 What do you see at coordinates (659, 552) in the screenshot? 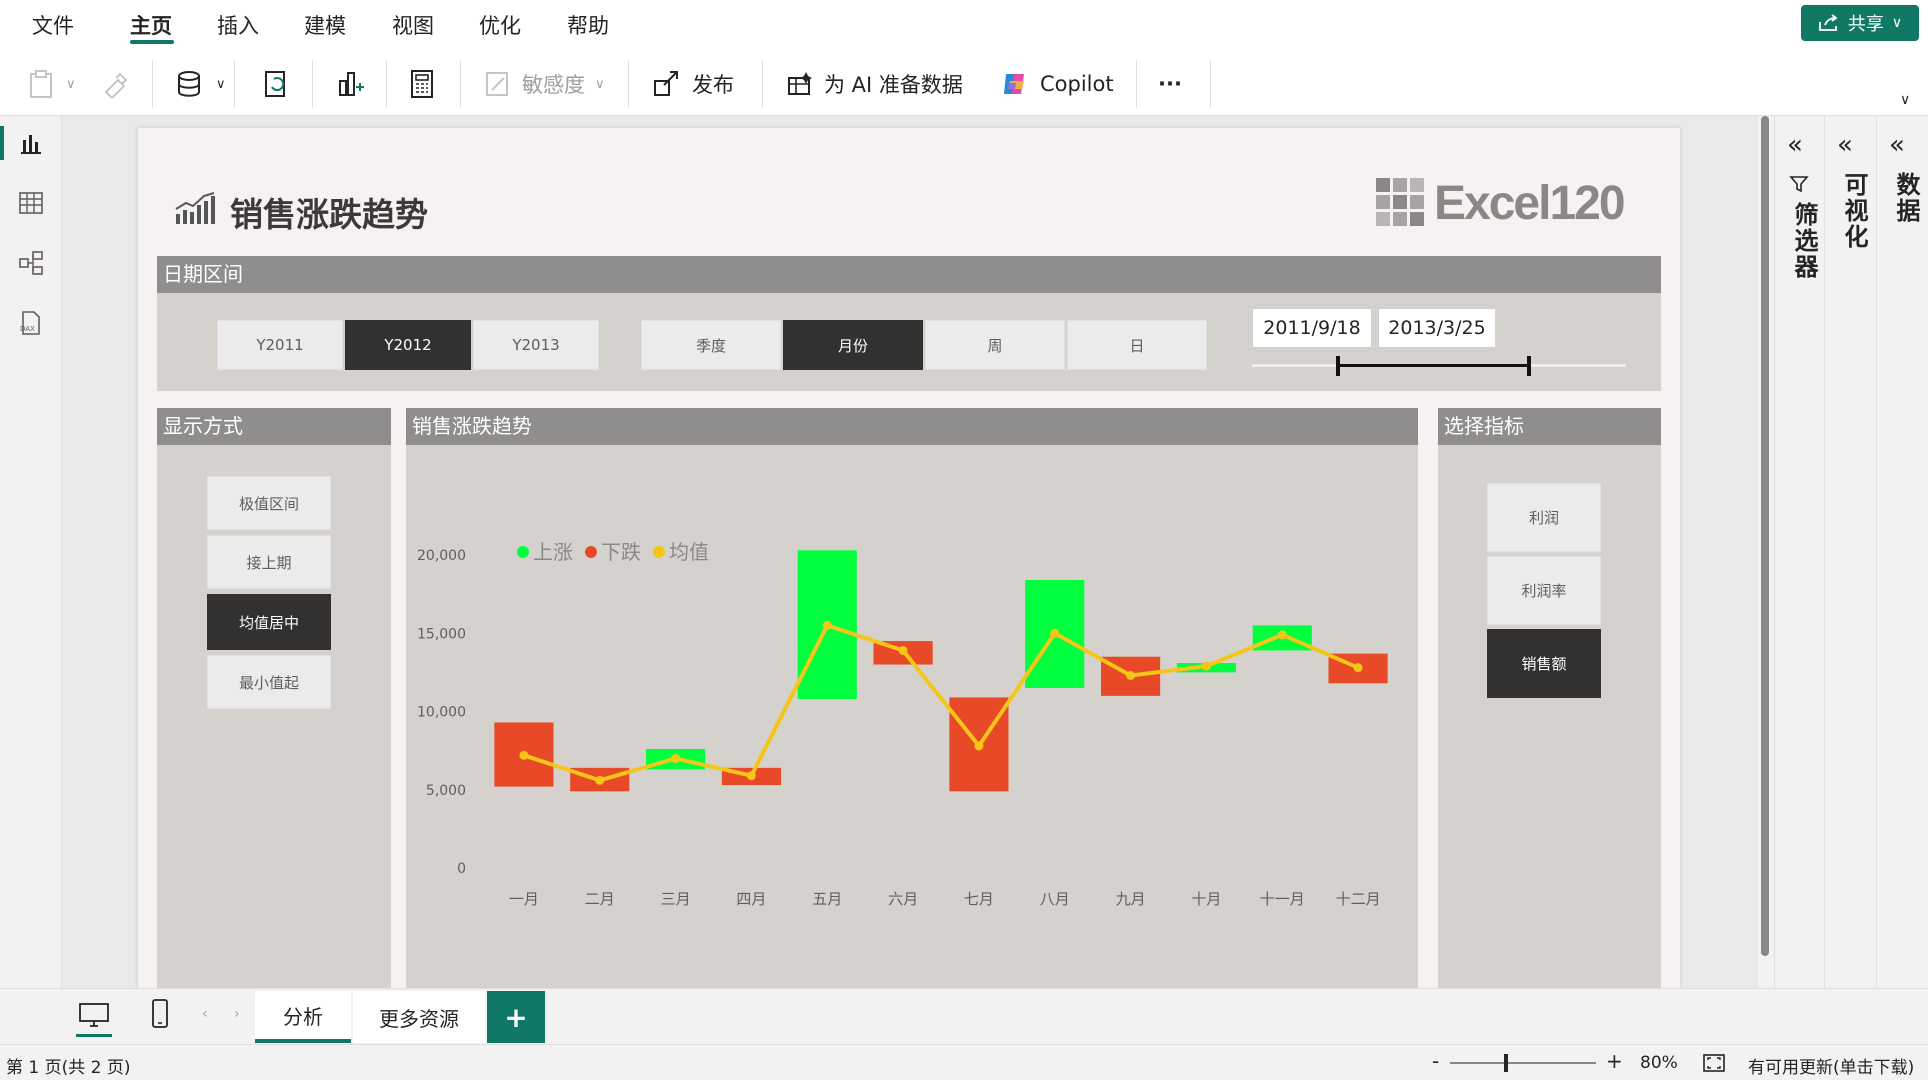
I see `legend-marker` at bounding box center [659, 552].